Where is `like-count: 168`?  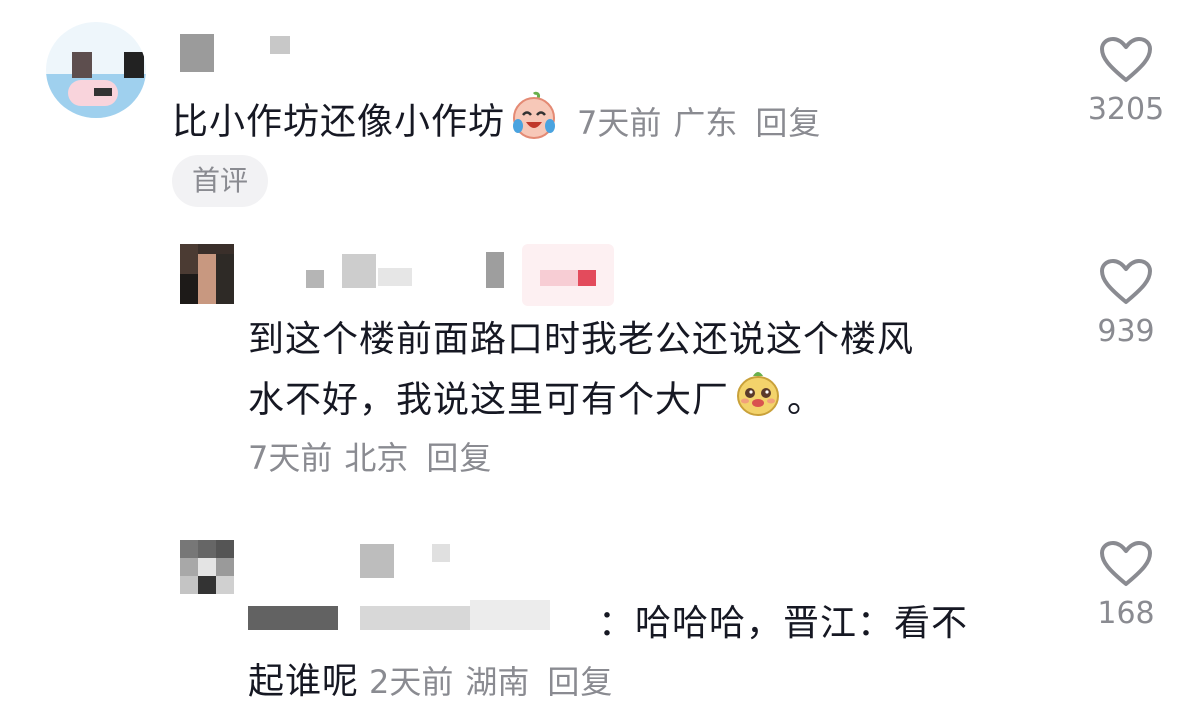
like-count: 168 is located at coordinates (1126, 613).